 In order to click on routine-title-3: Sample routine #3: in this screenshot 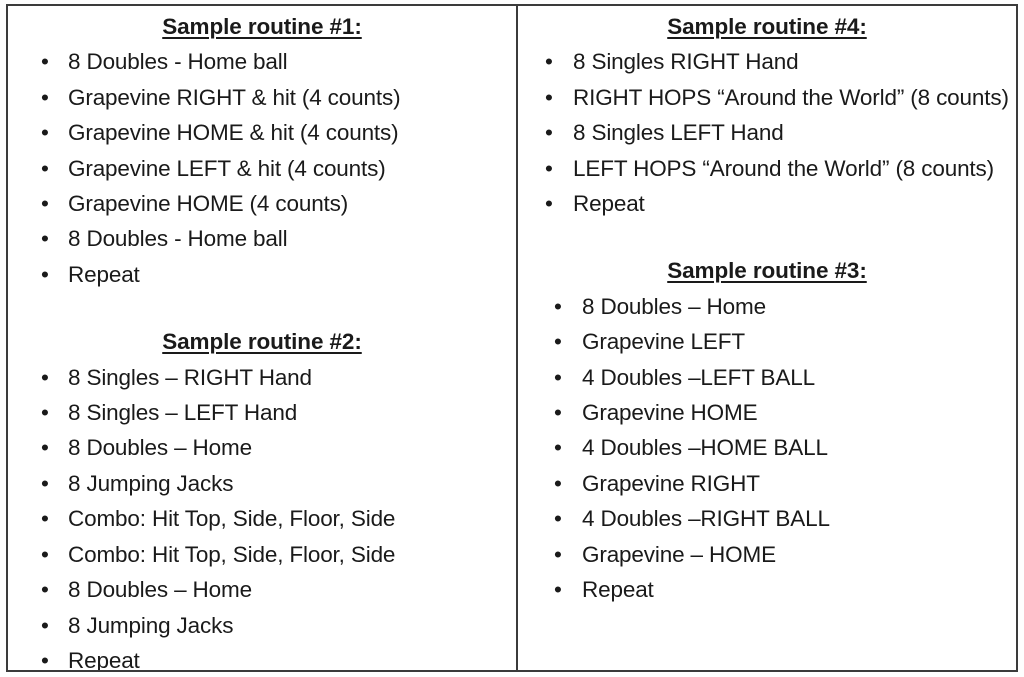, I will do `click(767, 271)`.